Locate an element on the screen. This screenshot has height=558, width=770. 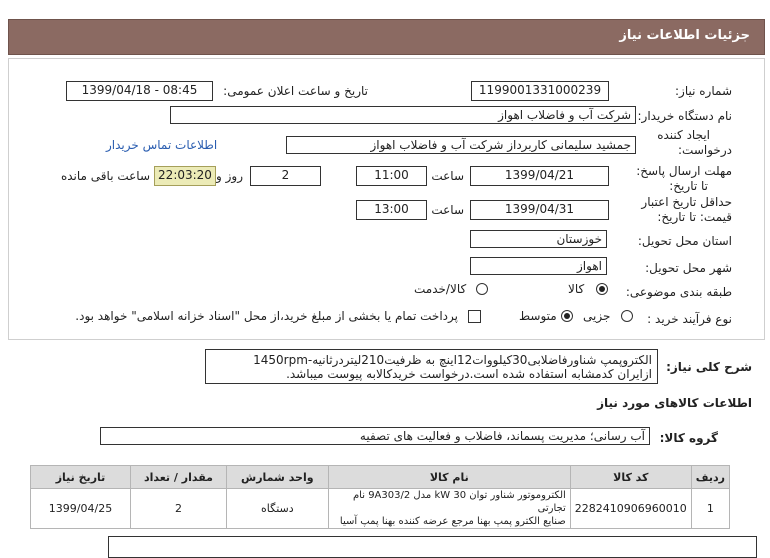
process-small-radio is located at coordinates (627, 316).